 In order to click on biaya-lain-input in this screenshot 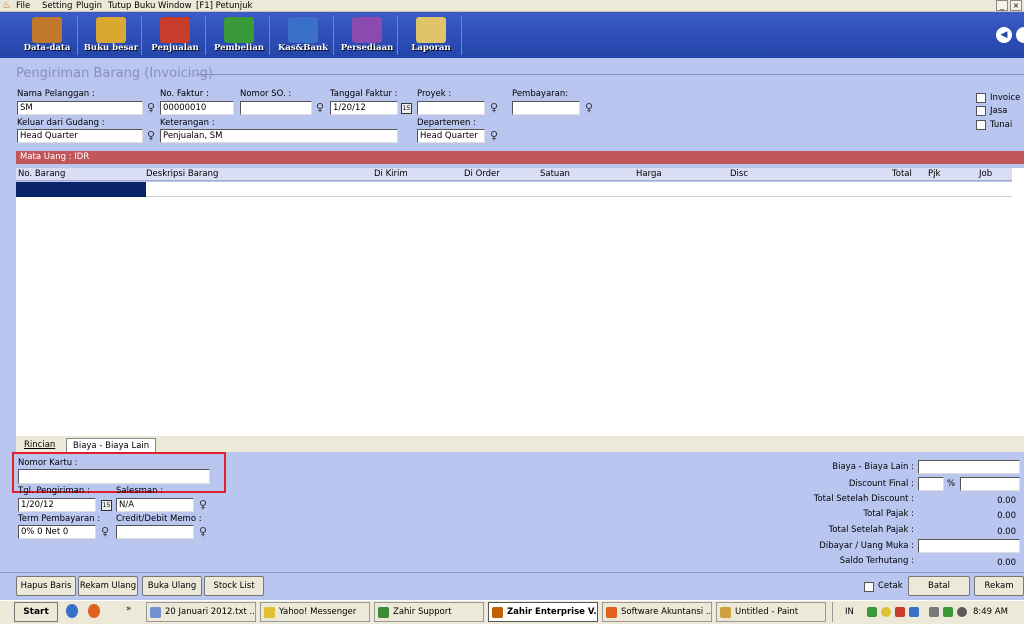, I will do `click(969, 467)`.